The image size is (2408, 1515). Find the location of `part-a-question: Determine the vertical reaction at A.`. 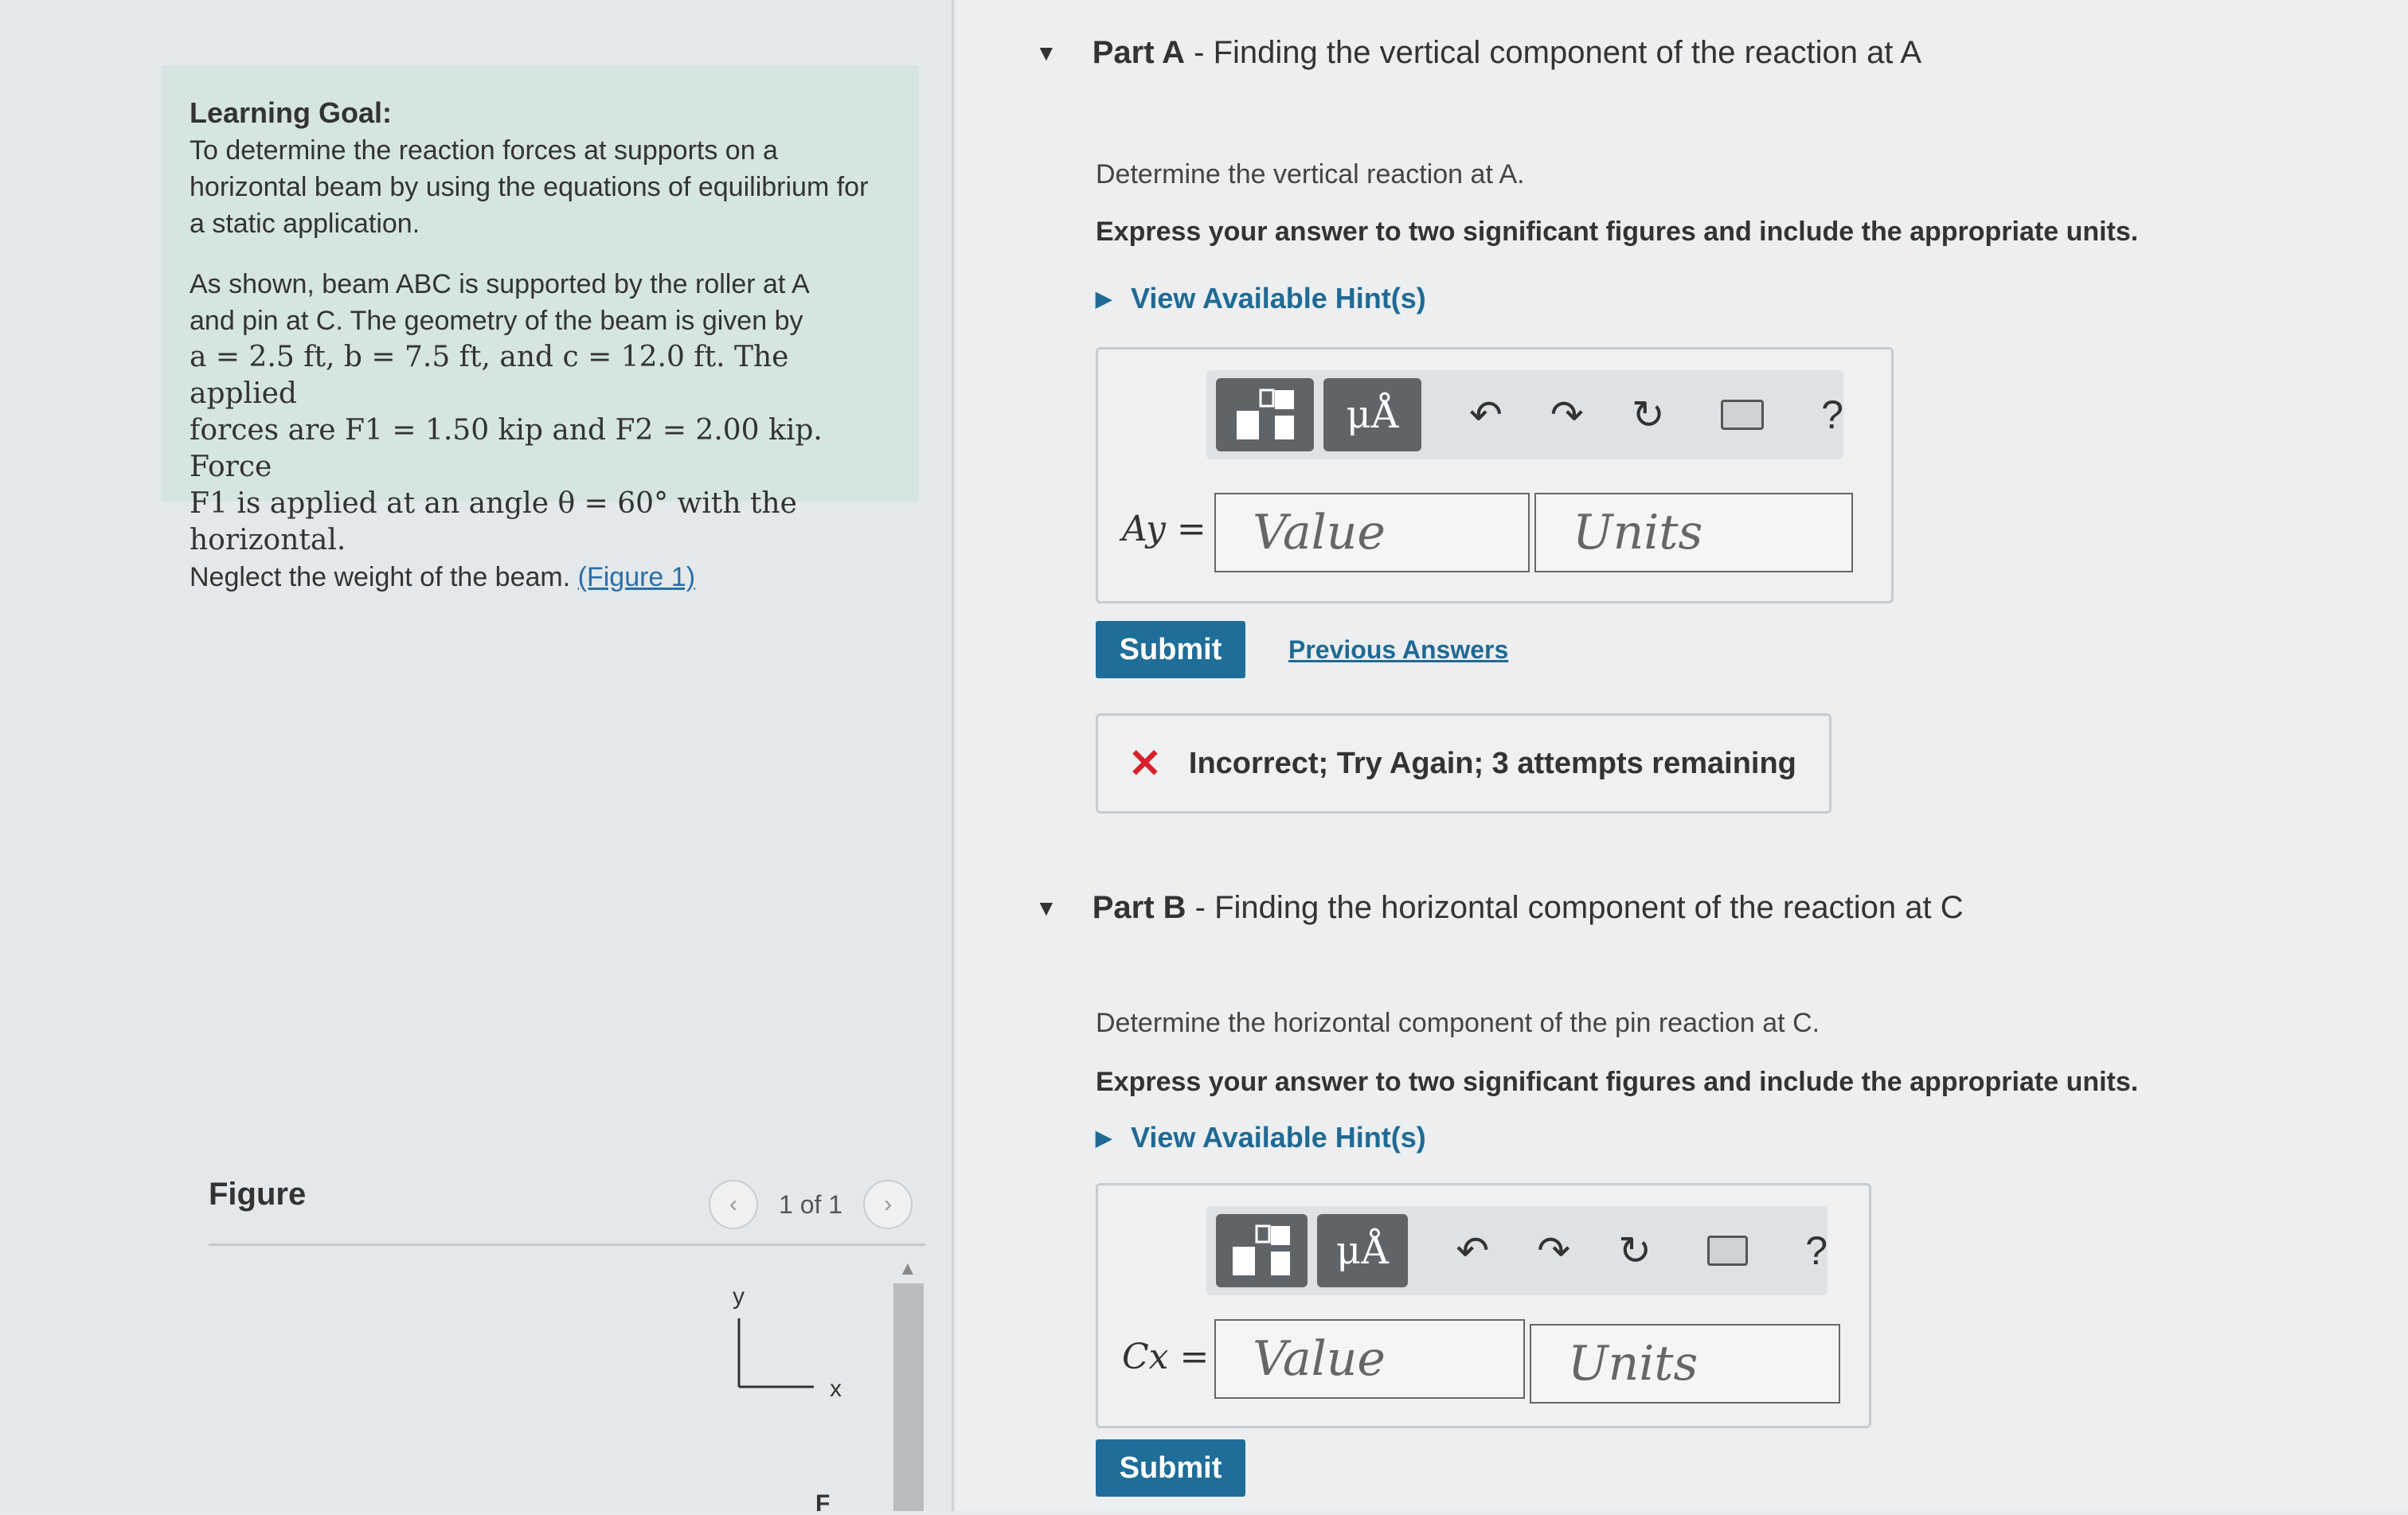

part-a-question: Determine the vertical reaction at A. is located at coordinates (1310, 174).